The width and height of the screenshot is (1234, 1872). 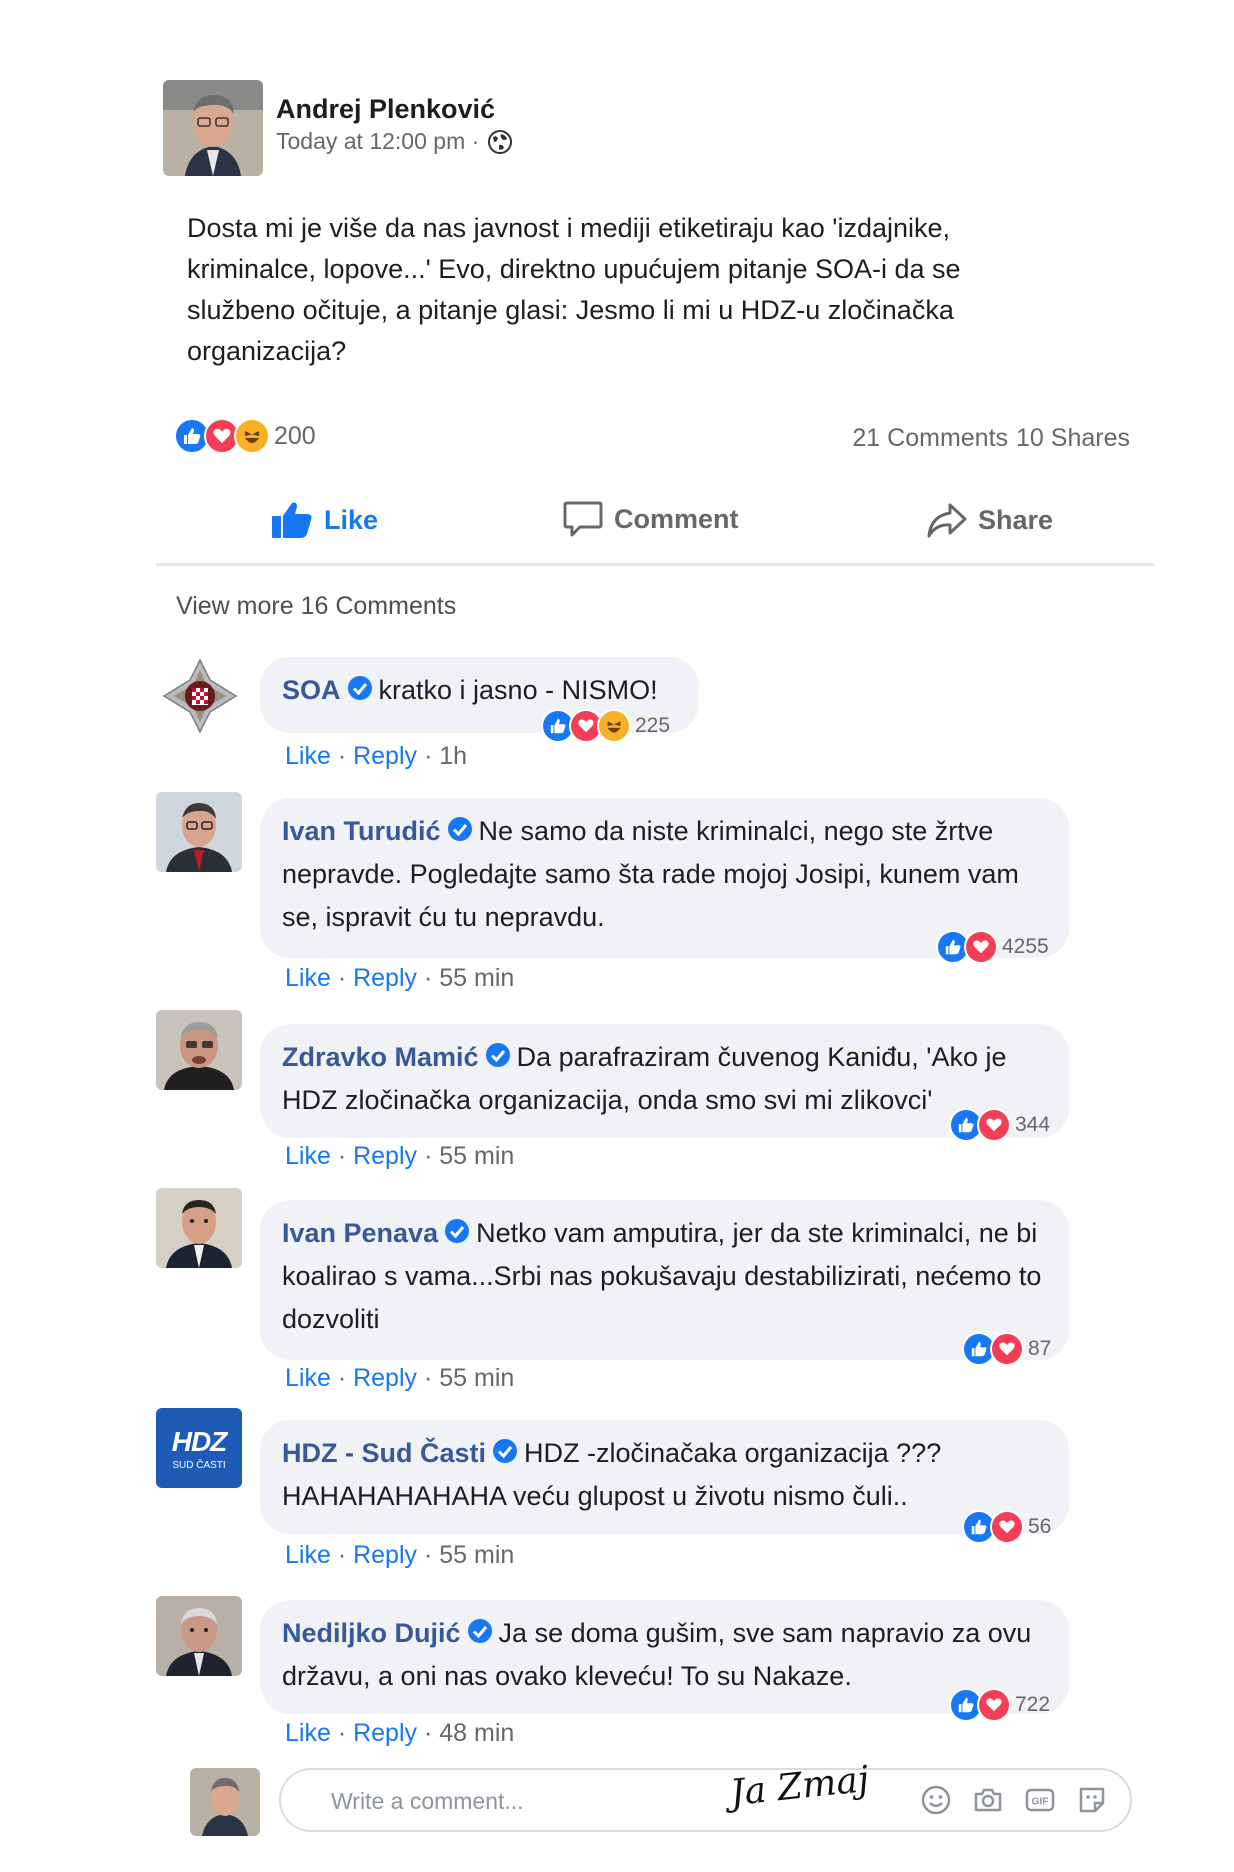 What do you see at coordinates (1040, 1348) in the screenshot?
I see `comment-reaction-count: 87` at bounding box center [1040, 1348].